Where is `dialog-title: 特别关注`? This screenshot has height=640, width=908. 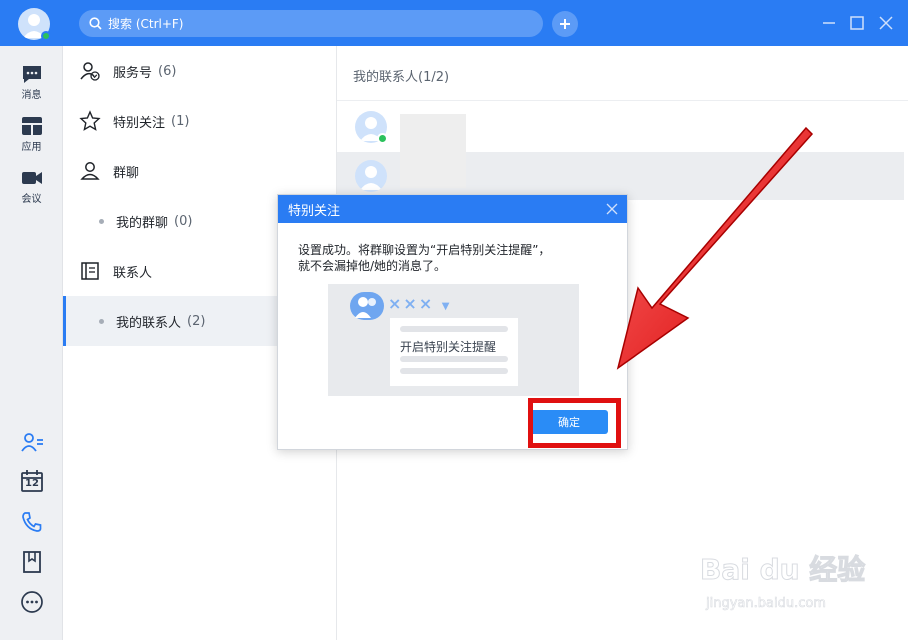
dialog-title: 特别关注 is located at coordinates (314, 211).